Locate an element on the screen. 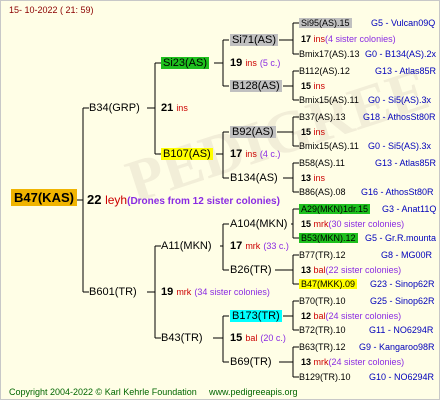 The image size is (440, 400). gen2-tag-0: ins is located at coordinates (251, 63).